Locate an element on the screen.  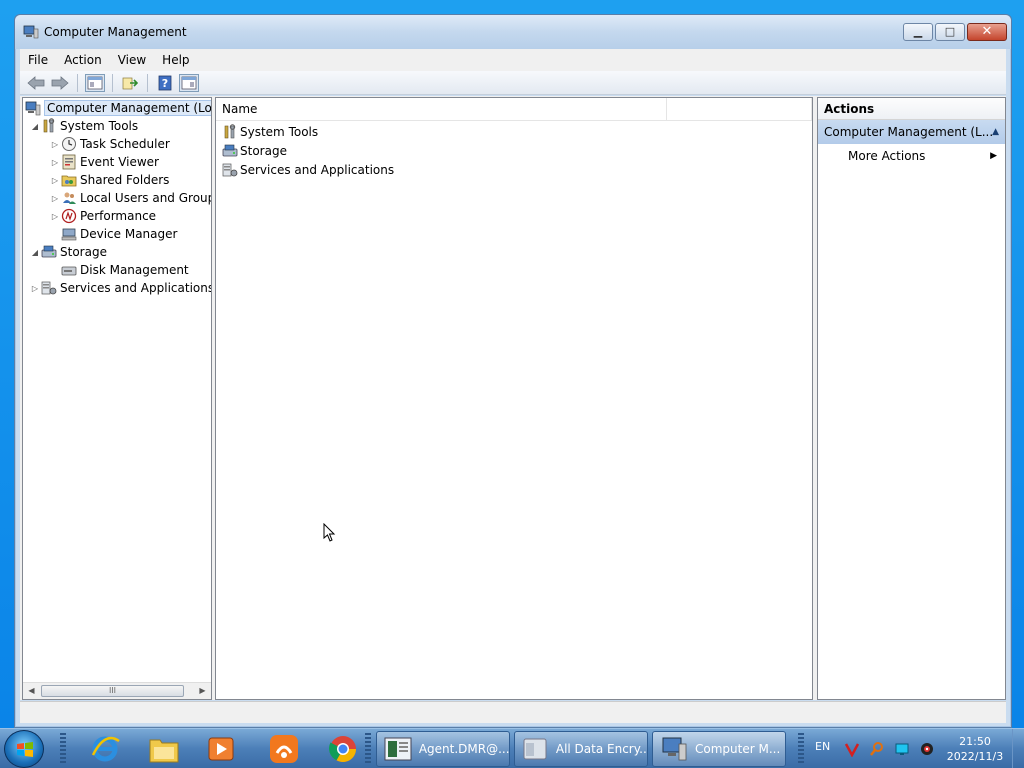
tree-item-device-manager: Device Manager is located at coordinates (119, 234).